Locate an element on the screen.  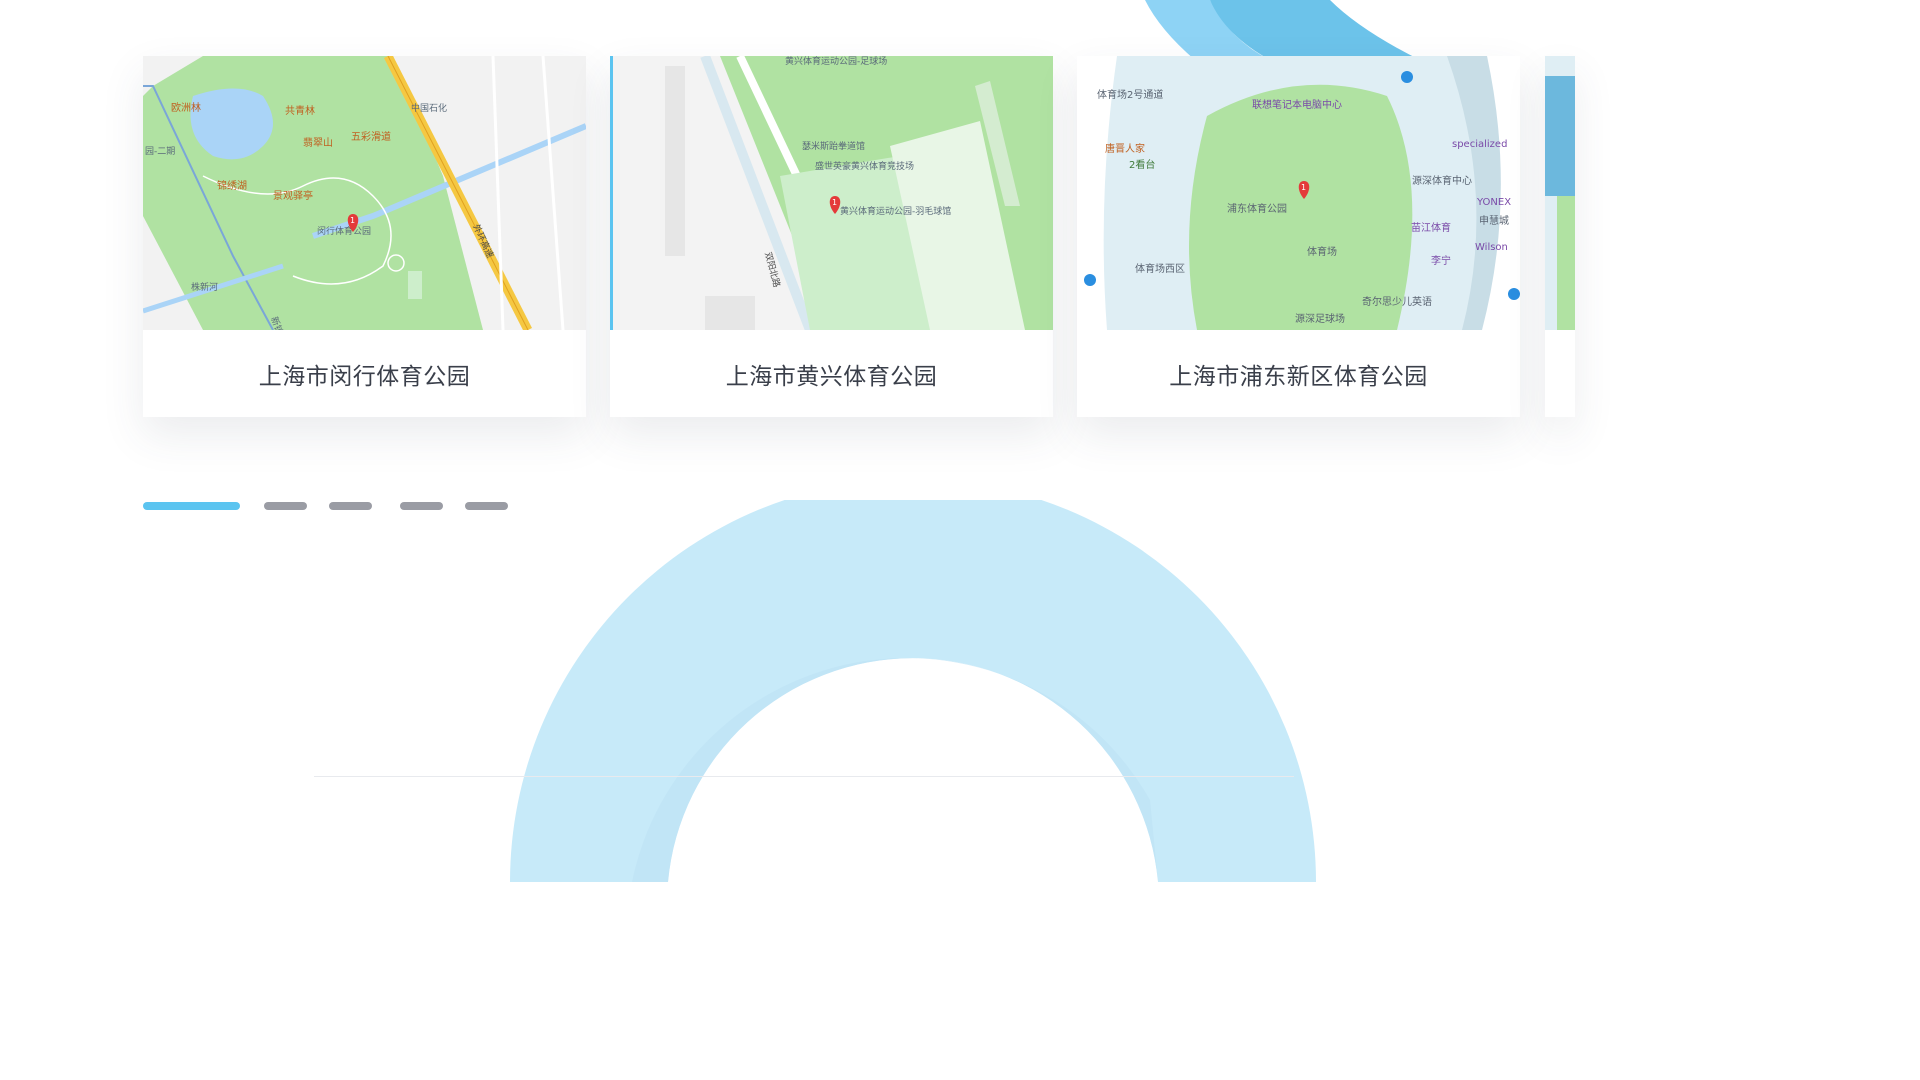
map-label: 盛世英豪黄兴体育竞技场 is located at coordinates (864, 166).